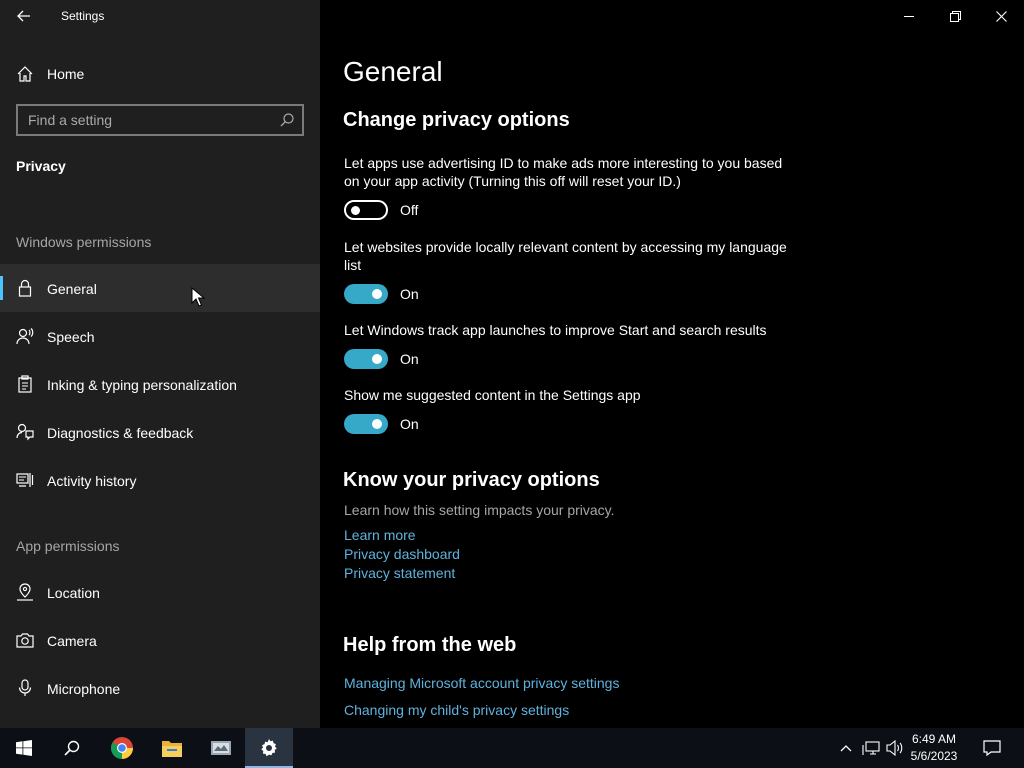 Image resolution: width=1024 pixels, height=768 pixels. What do you see at coordinates (160, 480) in the screenshot?
I see `sidebar-item-activity-history: Activity history` at bounding box center [160, 480].